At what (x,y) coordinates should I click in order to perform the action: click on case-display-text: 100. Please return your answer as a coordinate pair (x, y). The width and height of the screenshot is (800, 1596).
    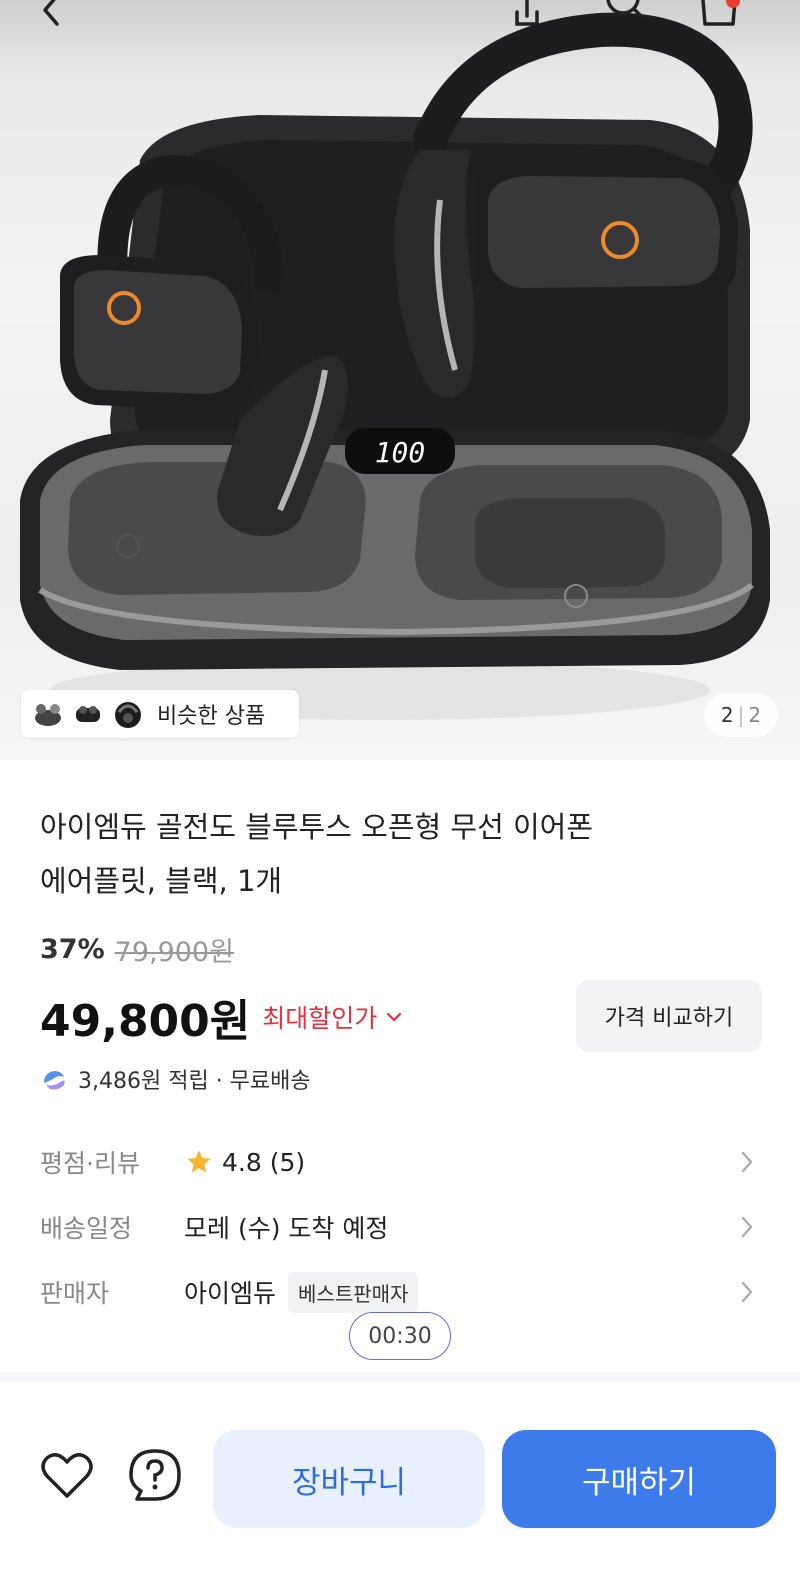
    Looking at the image, I should click on (400, 452).